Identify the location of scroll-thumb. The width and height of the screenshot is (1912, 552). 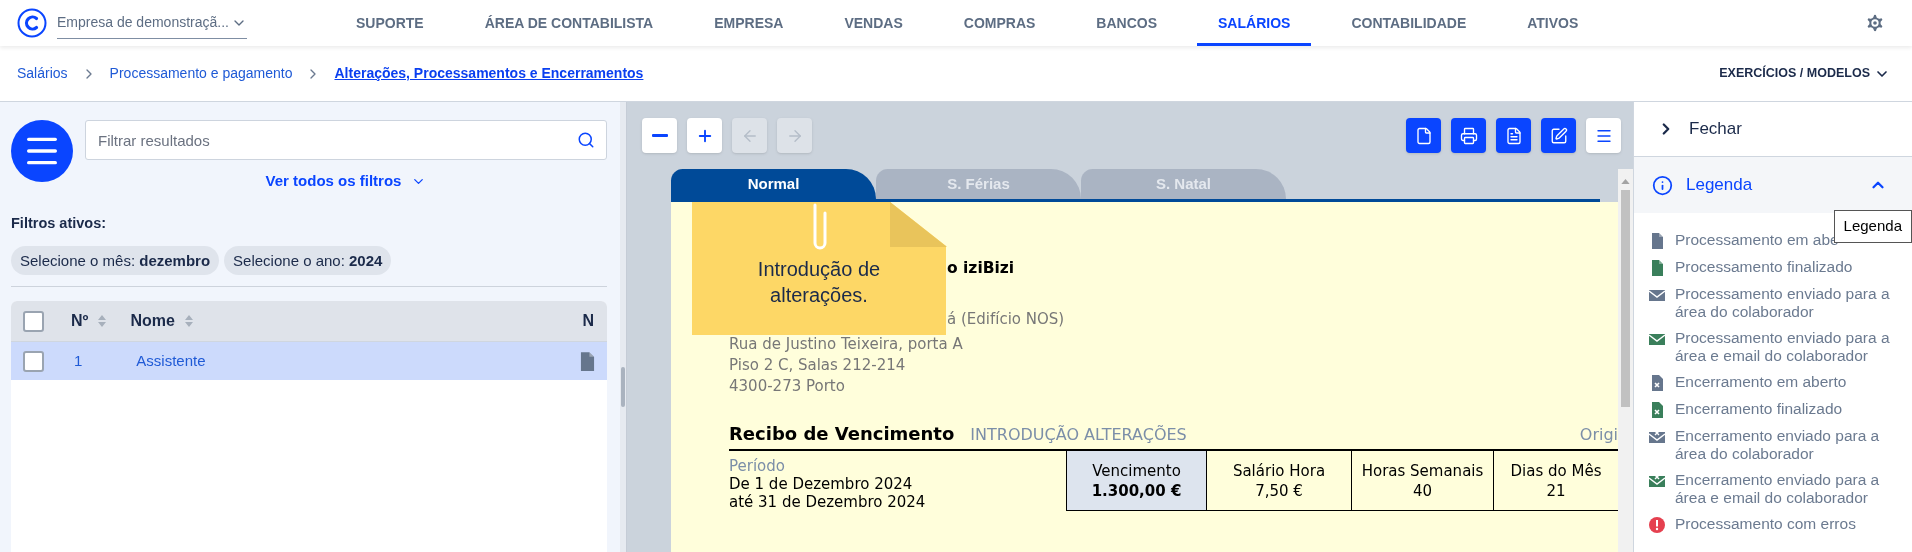
(1625, 298).